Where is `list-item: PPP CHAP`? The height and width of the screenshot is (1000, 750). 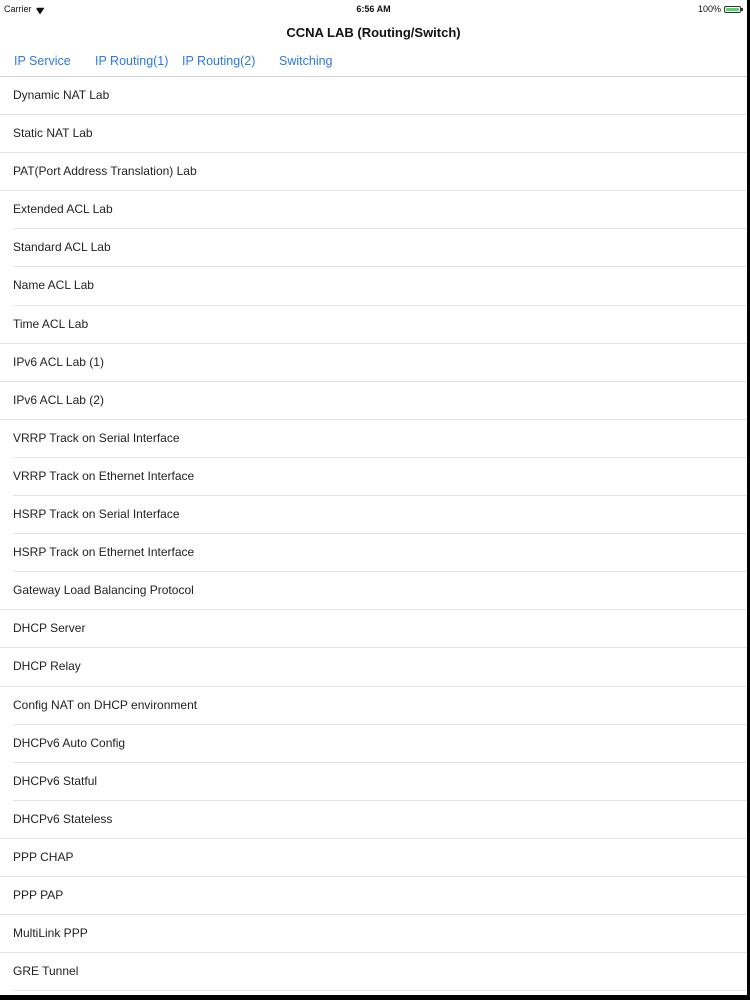 list-item: PPP CHAP is located at coordinates (373, 858).